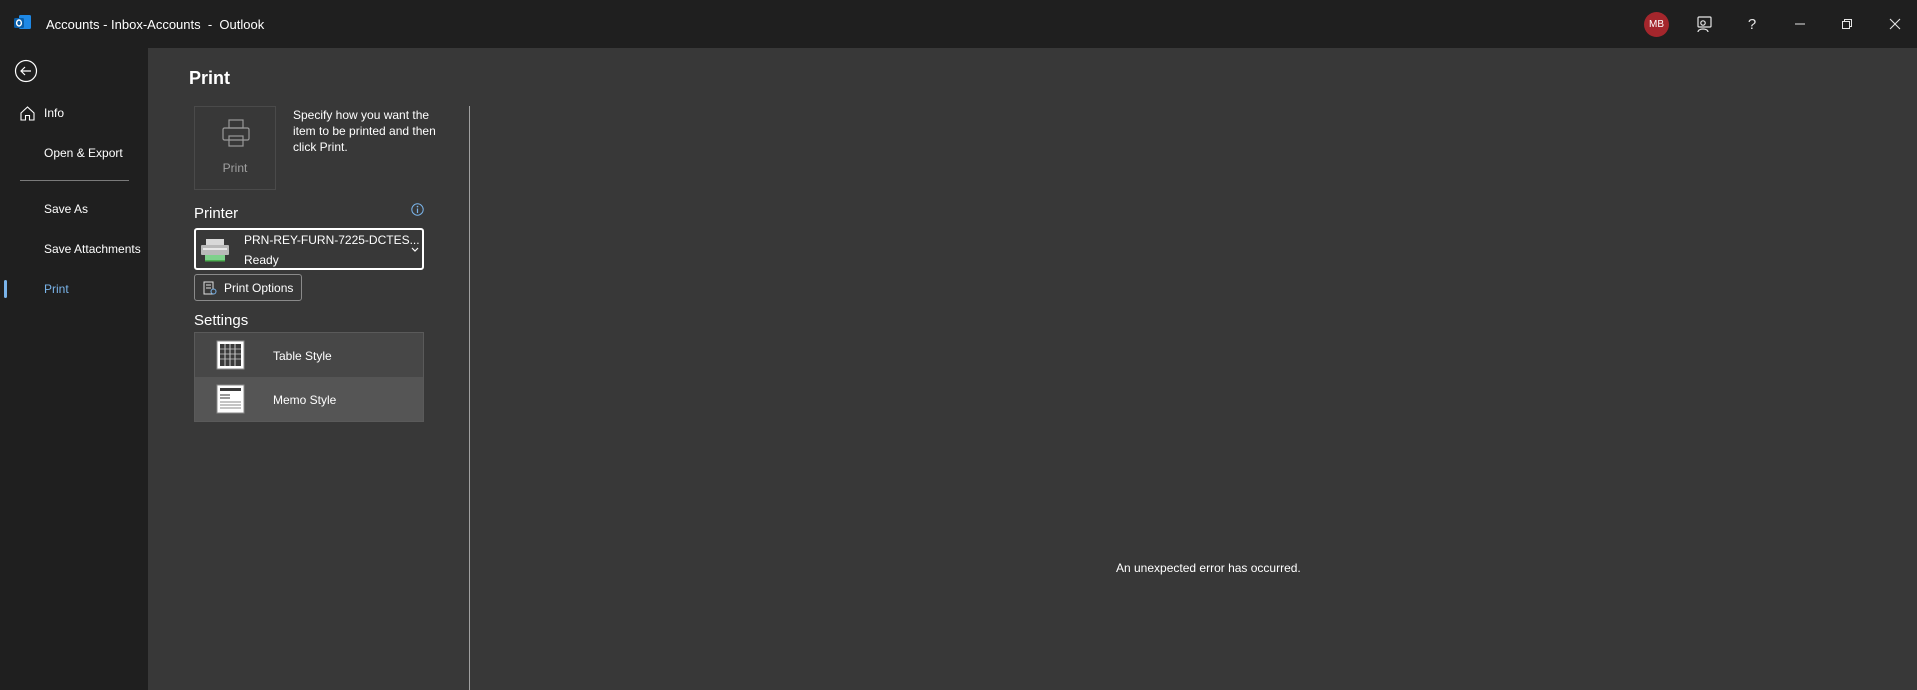 The width and height of the screenshot is (1917, 690). I want to click on help-button: ?, so click(1752, 24).